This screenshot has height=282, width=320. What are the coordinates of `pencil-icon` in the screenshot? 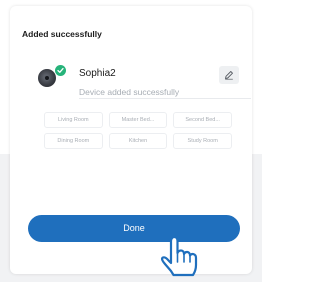 It's located at (229, 75).